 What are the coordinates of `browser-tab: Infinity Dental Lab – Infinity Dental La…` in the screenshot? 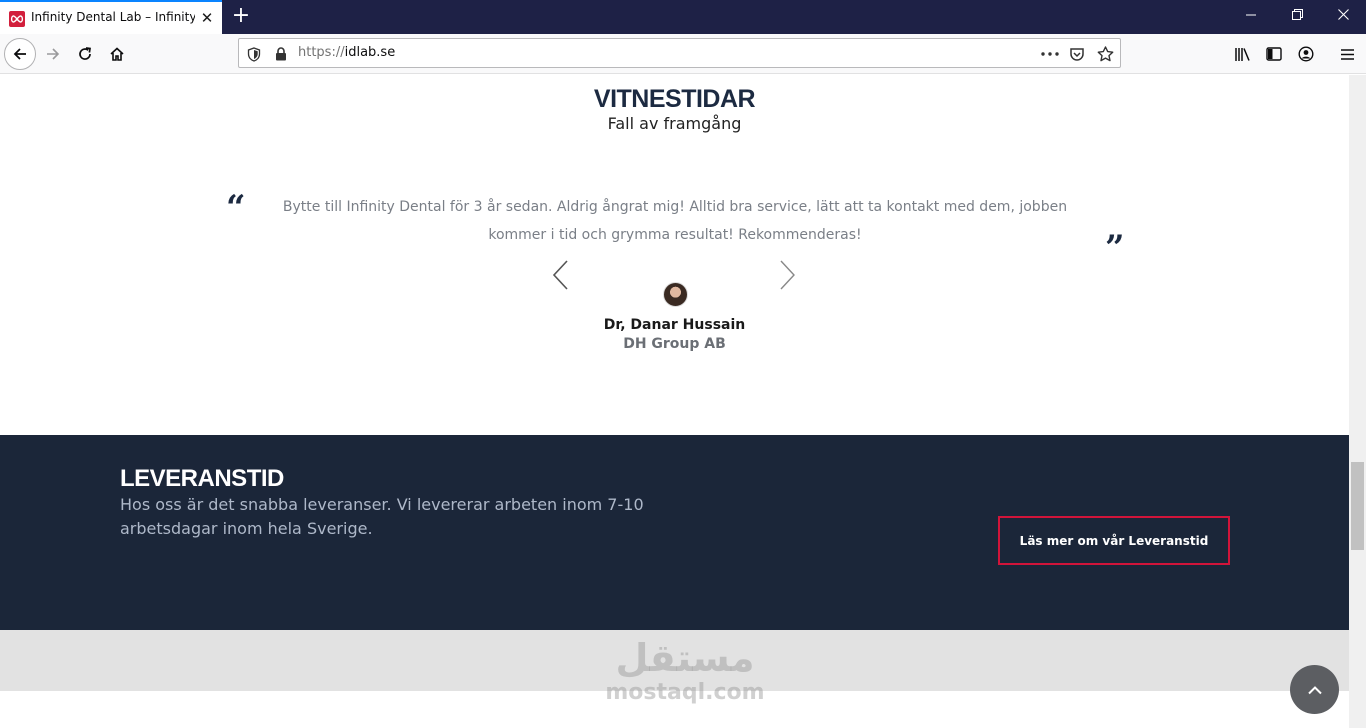 It's located at (111, 17).